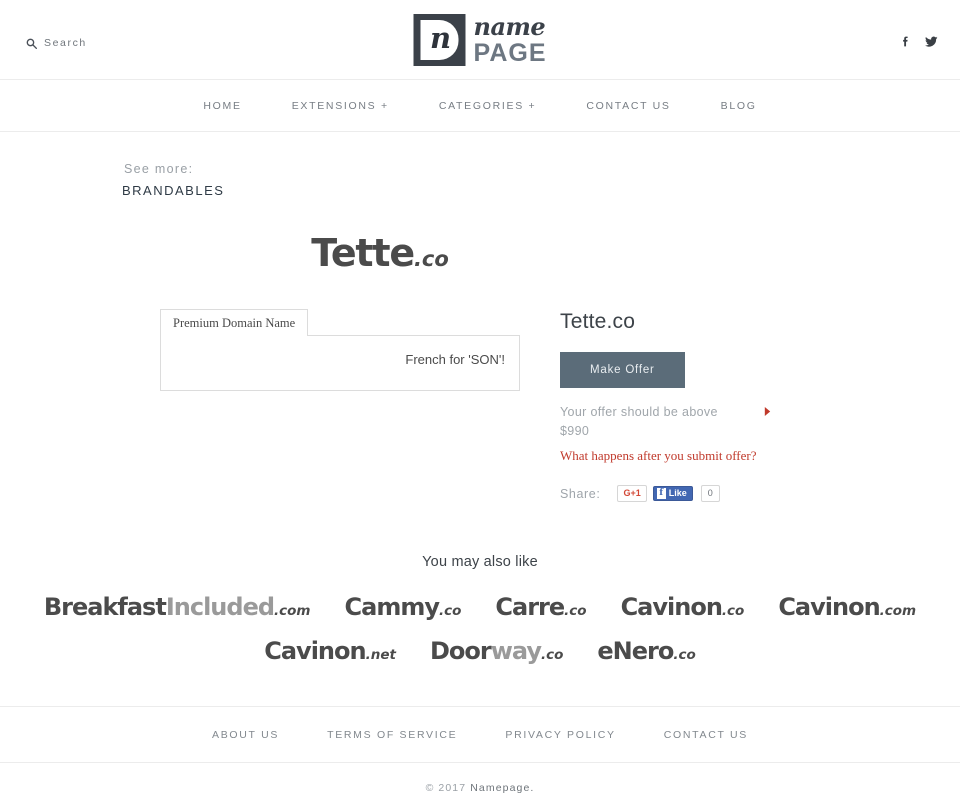 The image size is (960, 796). Describe the element at coordinates (480, 253) in the screenshot. I see `domain-logo-art: Tette.co` at that location.